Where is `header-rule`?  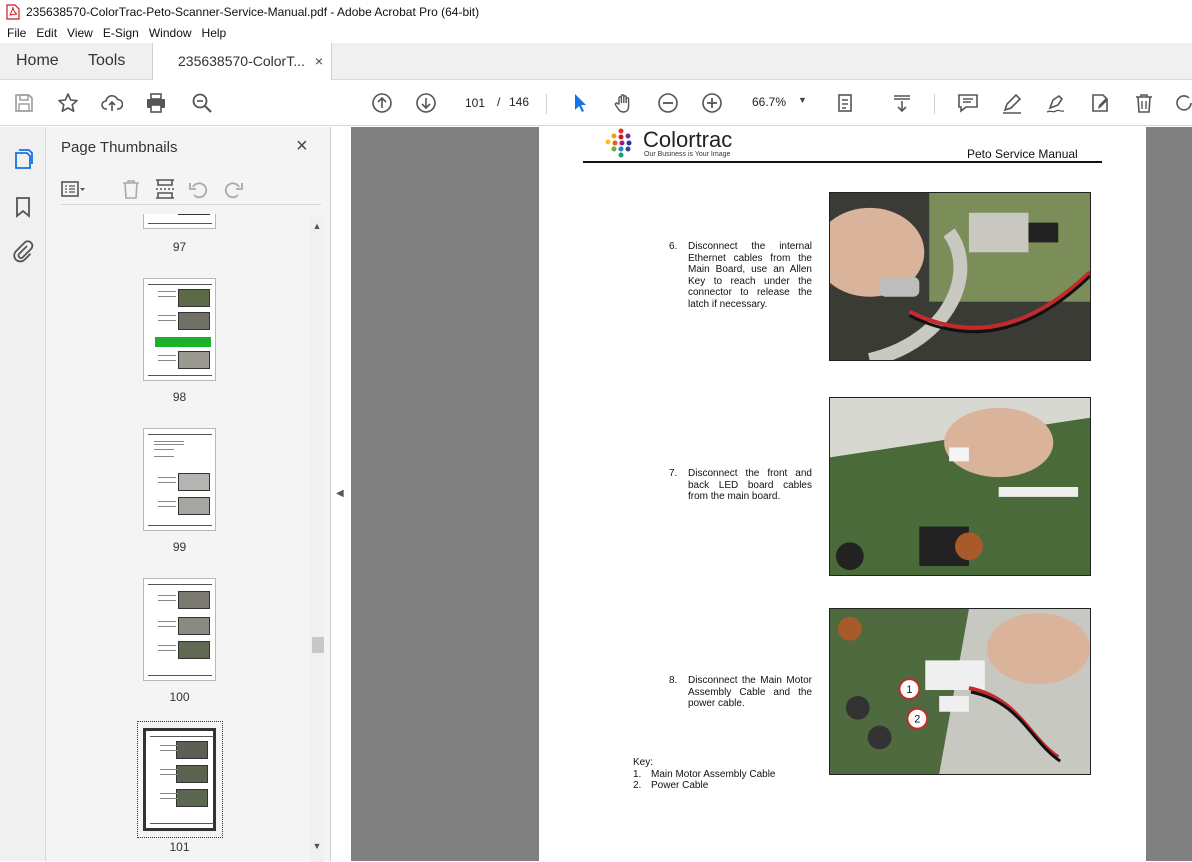
header-rule is located at coordinates (842, 162).